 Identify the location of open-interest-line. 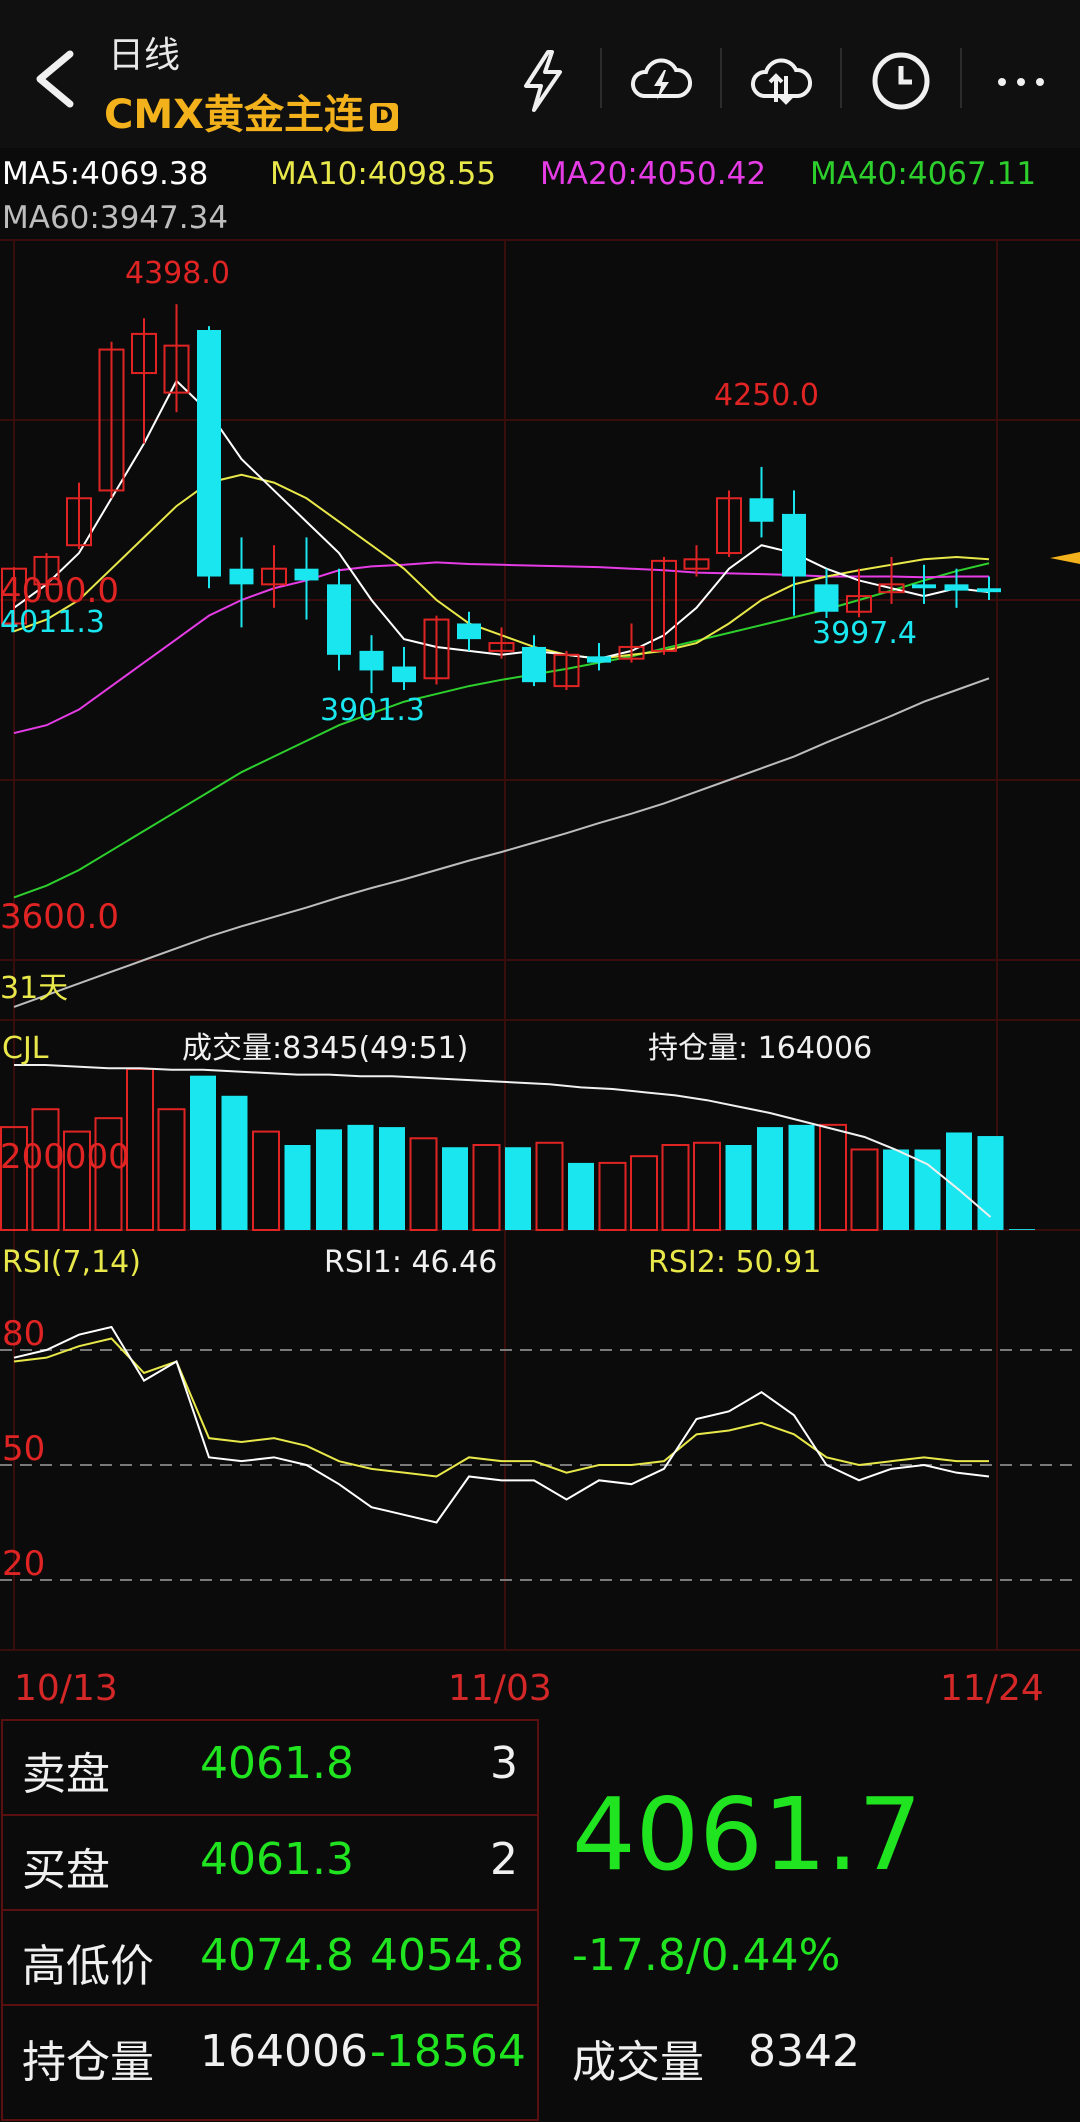
(503, 1141).